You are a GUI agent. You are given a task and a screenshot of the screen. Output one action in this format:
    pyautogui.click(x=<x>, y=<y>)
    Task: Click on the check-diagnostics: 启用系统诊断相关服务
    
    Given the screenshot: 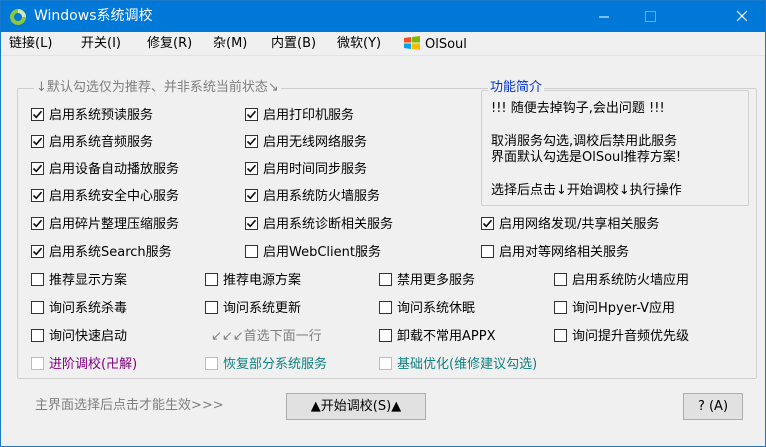 What is the action you would take?
    pyautogui.click(x=319, y=225)
    